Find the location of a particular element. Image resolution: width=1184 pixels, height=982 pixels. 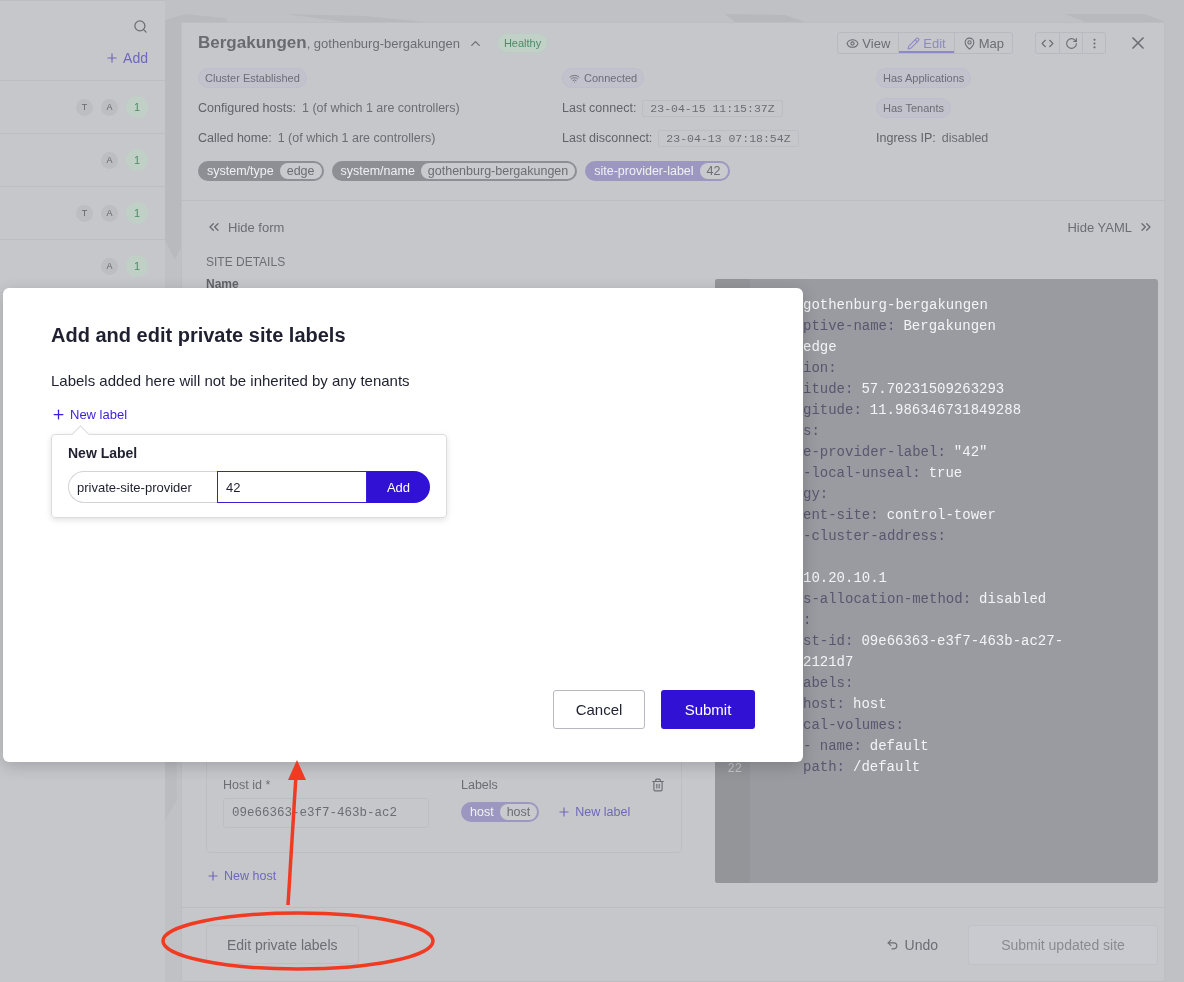

yaml-value: control-tower is located at coordinates (941, 516).